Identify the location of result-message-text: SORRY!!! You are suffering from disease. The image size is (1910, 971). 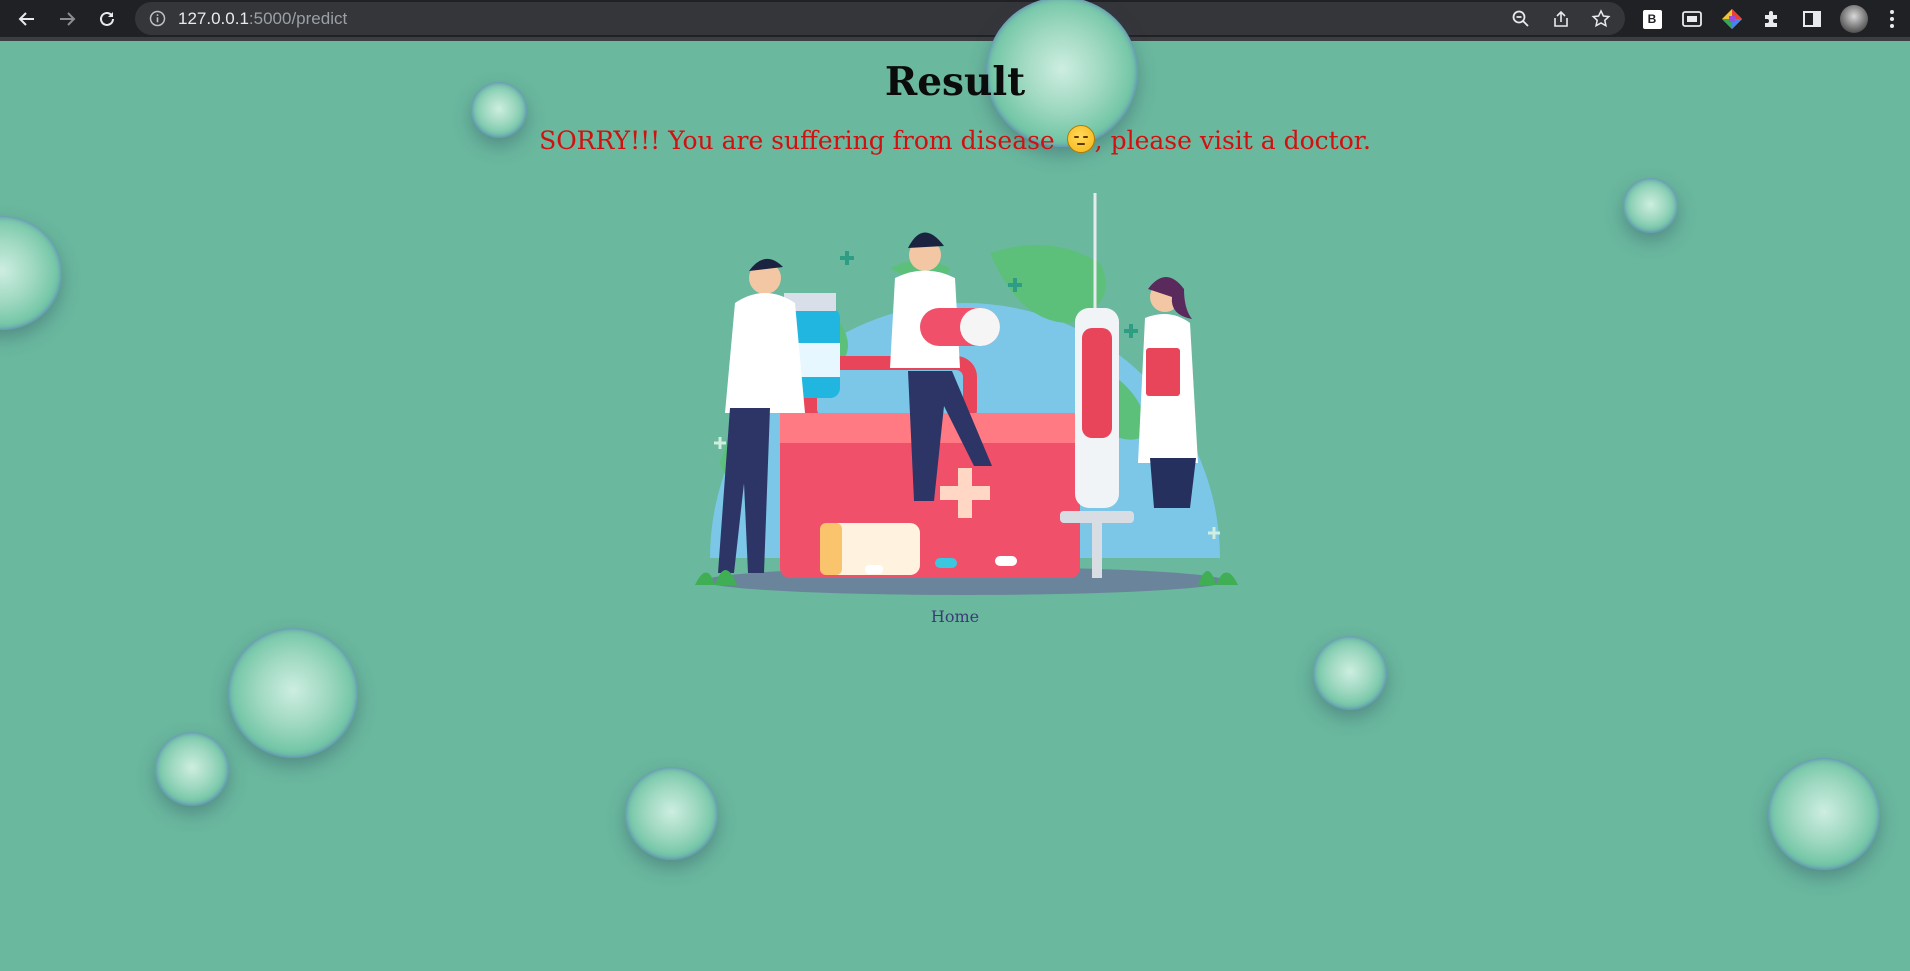
(801, 140).